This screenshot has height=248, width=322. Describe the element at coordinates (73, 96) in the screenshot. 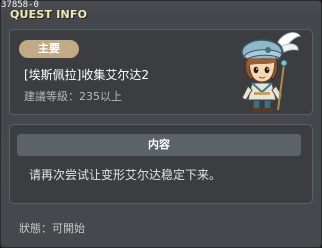

I see `quest-level-requirement: 建議等級：235以上` at that location.